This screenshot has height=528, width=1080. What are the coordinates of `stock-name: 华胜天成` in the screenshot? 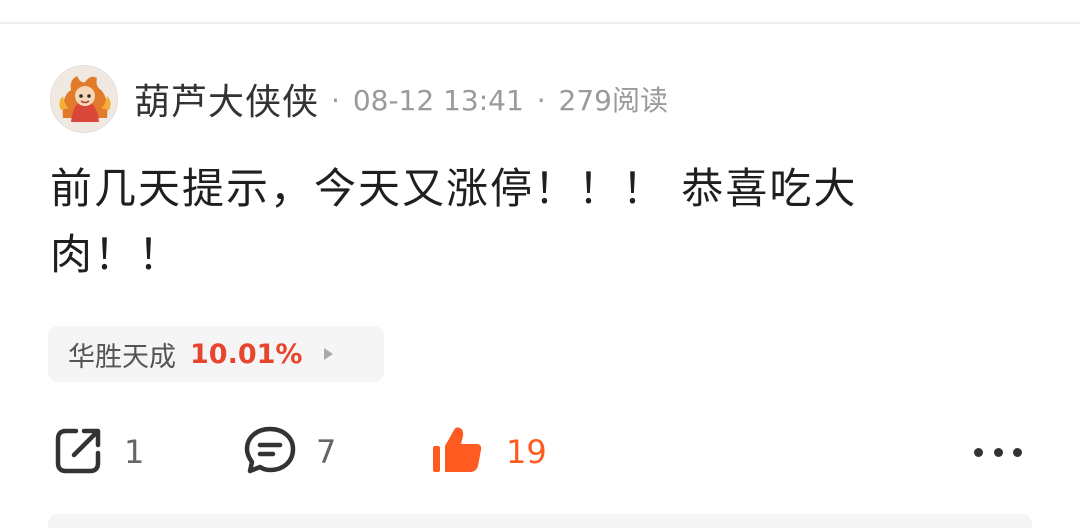 It's located at (122, 357).